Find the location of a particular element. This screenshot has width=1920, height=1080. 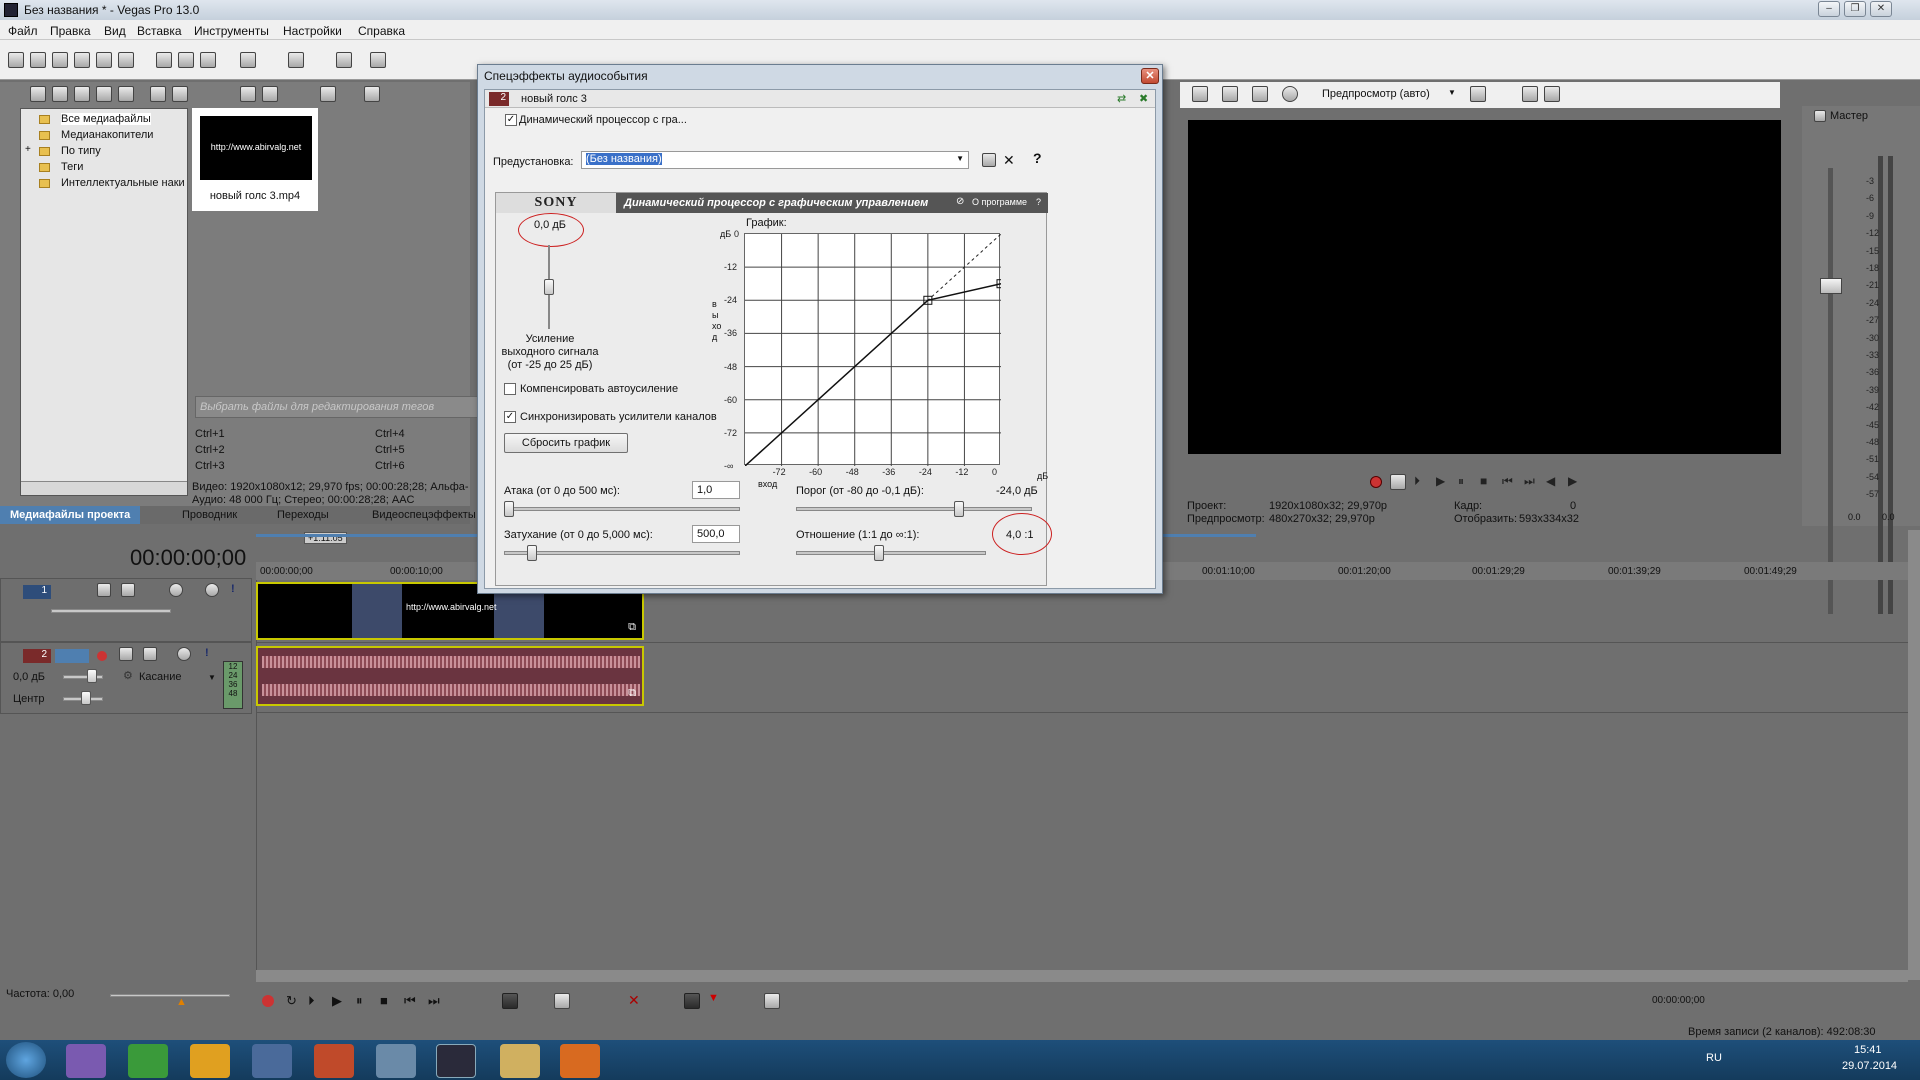

event-fx-icon: ⧉ is located at coordinates (632, 627).